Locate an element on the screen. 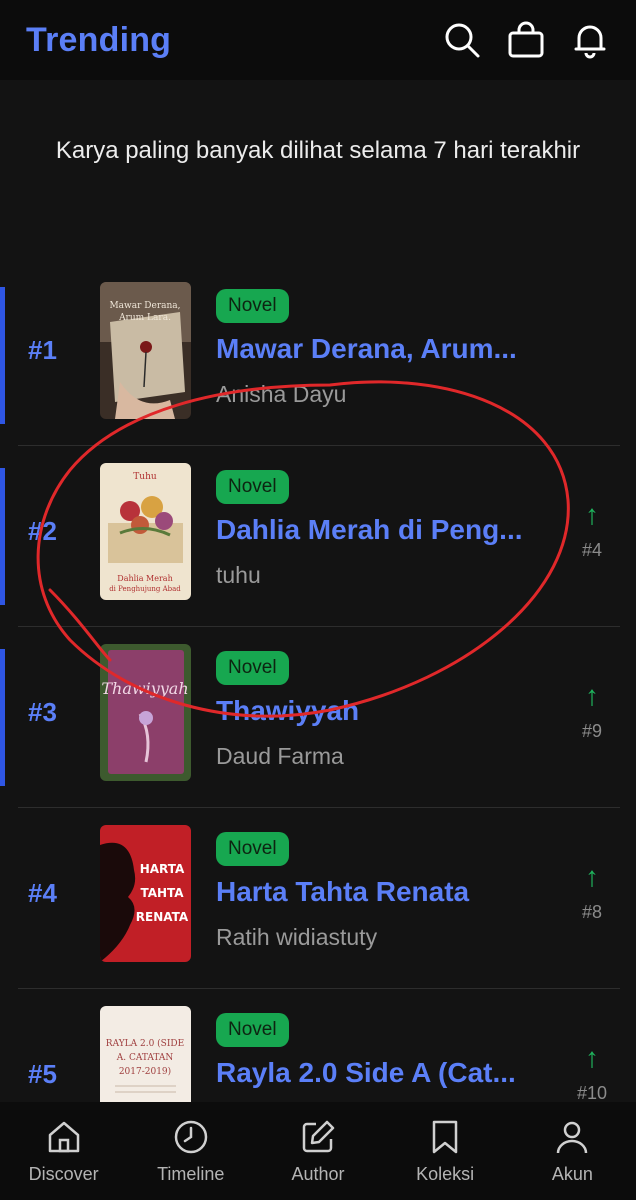 The image size is (636, 1200). svg-text: TAHTA is located at coordinates (162, 893).